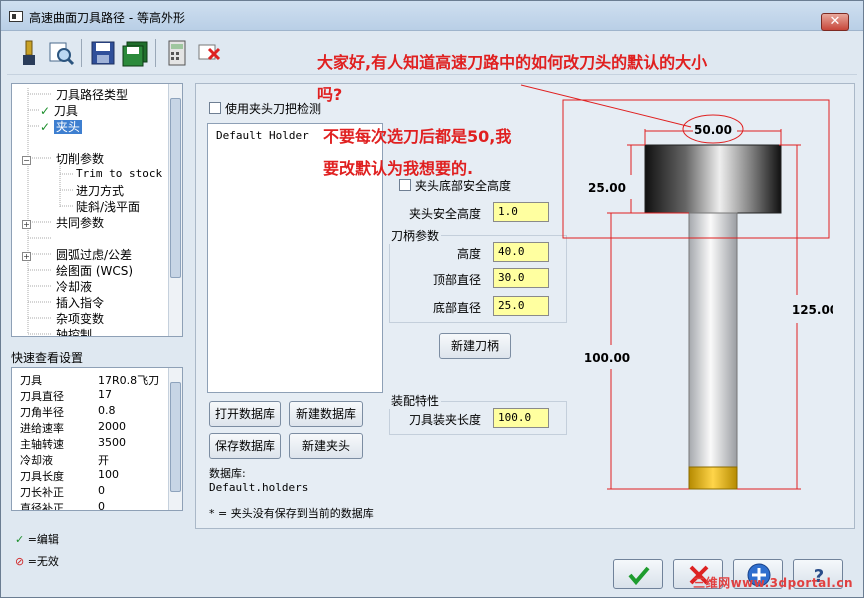 This screenshot has width=864, height=599. What do you see at coordinates (773, 583) in the screenshot?
I see `watermark: 三维网www.3dportal.cn` at bounding box center [773, 583].